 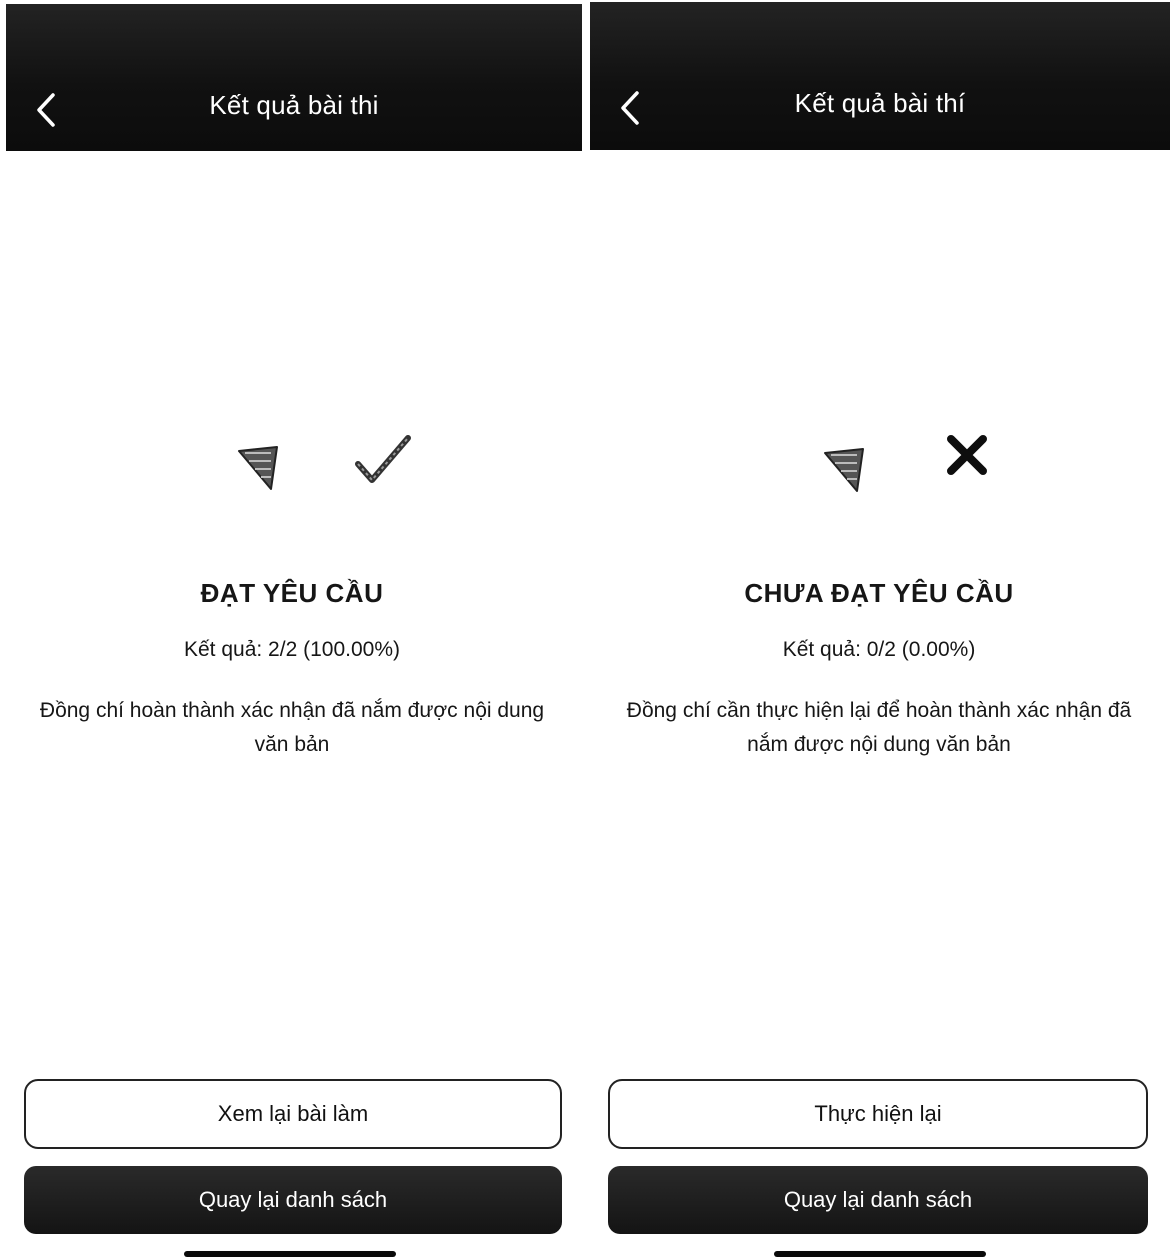 I want to click on page-title: Kết quả bài thí, so click(x=880, y=103).